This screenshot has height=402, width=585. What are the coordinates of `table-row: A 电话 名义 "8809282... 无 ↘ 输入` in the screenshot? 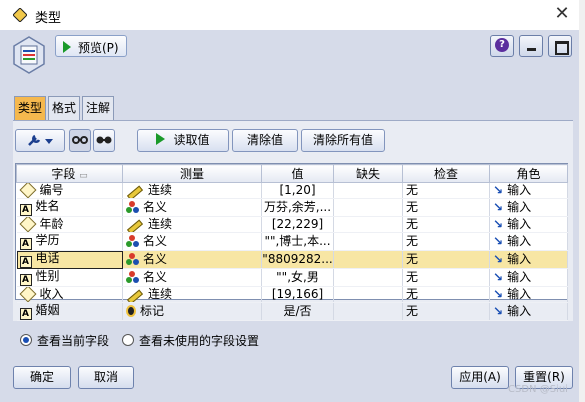 It's located at (292, 259).